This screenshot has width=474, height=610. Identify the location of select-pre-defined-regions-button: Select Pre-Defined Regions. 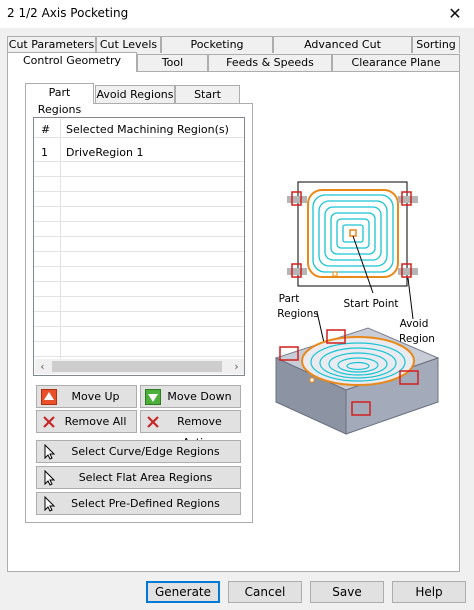
(138, 503).